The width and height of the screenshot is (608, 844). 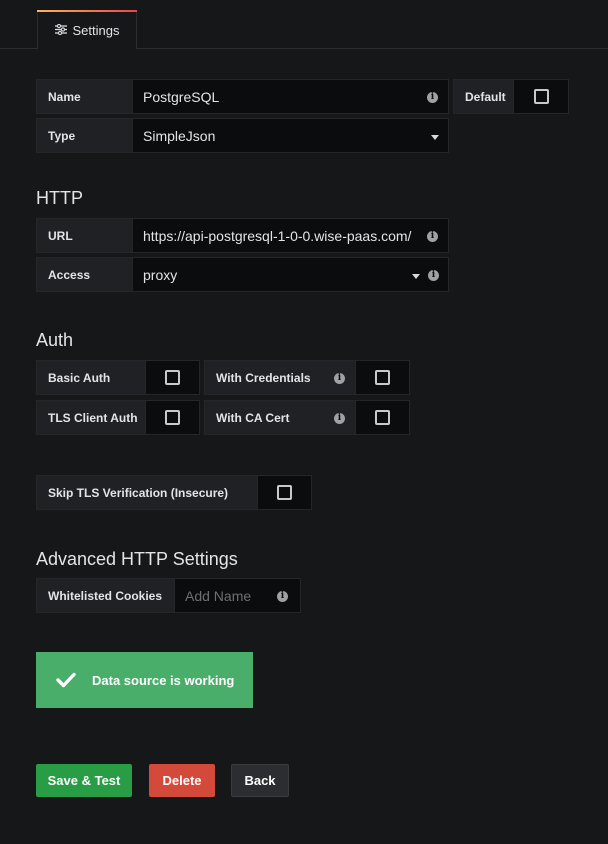 I want to click on status-alert: Data source is working, so click(x=144, y=680).